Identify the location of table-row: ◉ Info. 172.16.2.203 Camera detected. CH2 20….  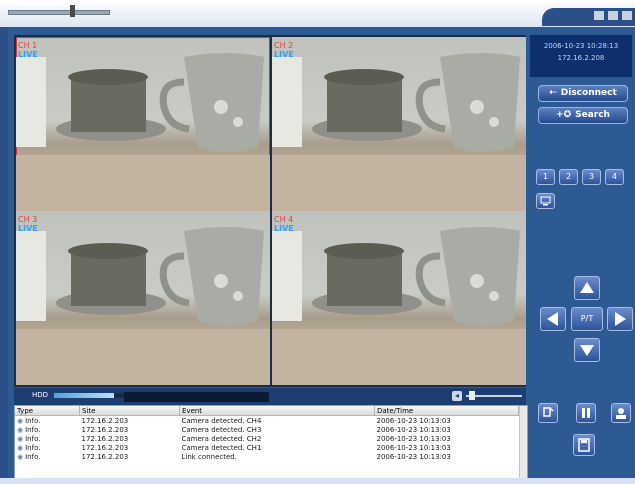
(267, 438).